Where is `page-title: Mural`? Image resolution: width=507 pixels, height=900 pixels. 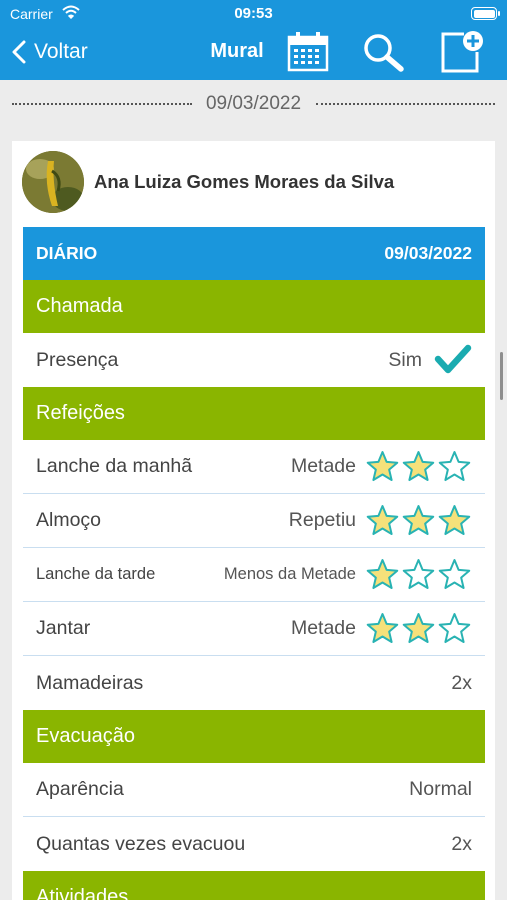
page-title: Mural is located at coordinates (237, 51).